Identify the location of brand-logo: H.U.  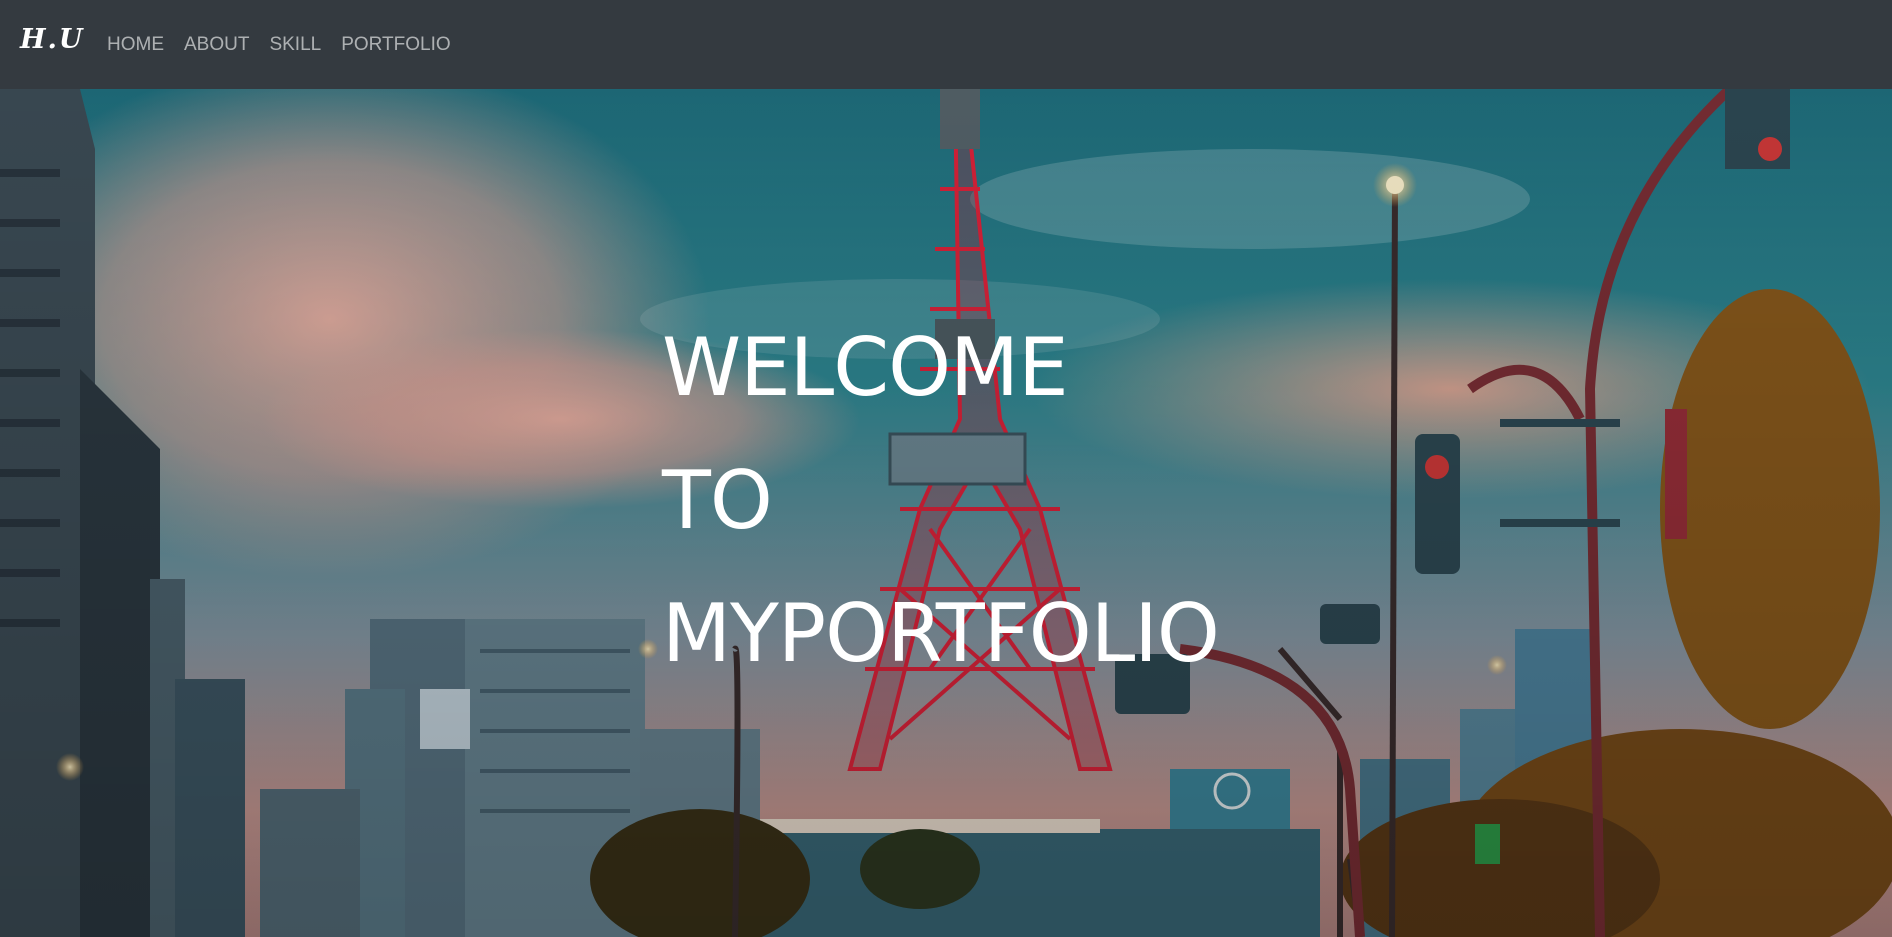
(52, 39).